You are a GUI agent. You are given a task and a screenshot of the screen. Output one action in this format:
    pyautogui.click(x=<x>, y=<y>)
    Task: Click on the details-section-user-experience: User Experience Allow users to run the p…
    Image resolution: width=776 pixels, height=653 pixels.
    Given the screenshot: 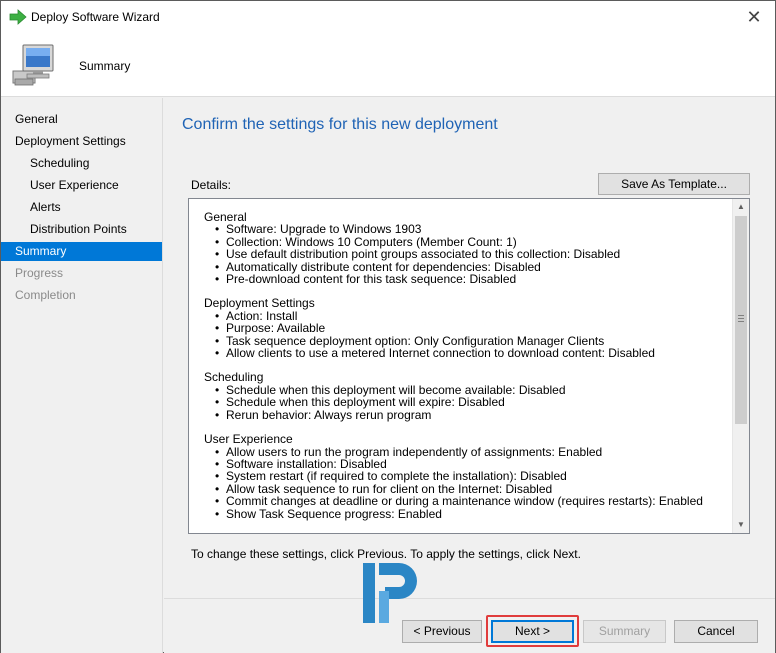 What is the action you would take?
    pyautogui.click(x=464, y=476)
    